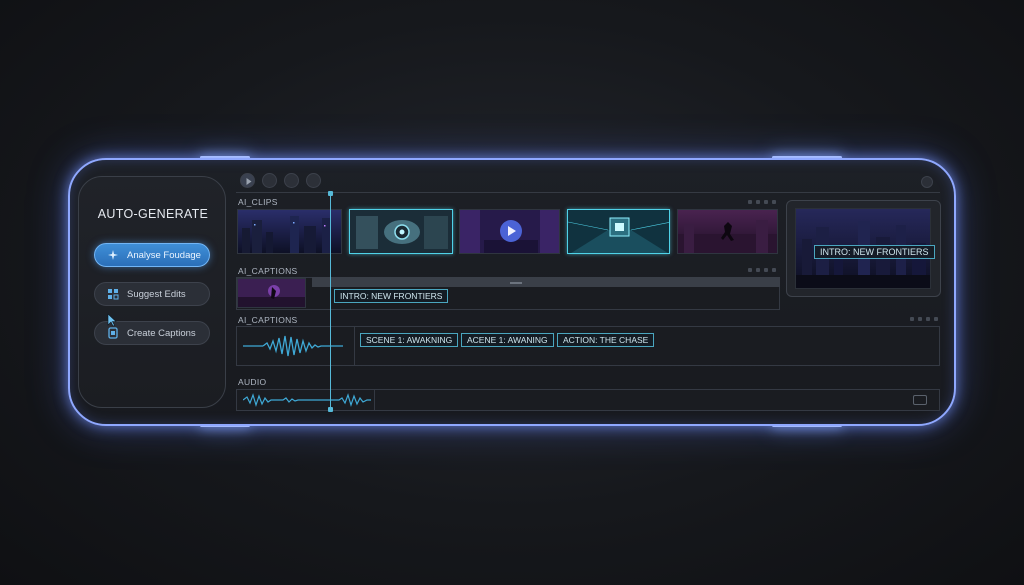 The height and width of the screenshot is (585, 1024). What do you see at coordinates (409, 340) in the screenshot?
I see `caption-scene1: SCENE 1: AWAKNING` at bounding box center [409, 340].